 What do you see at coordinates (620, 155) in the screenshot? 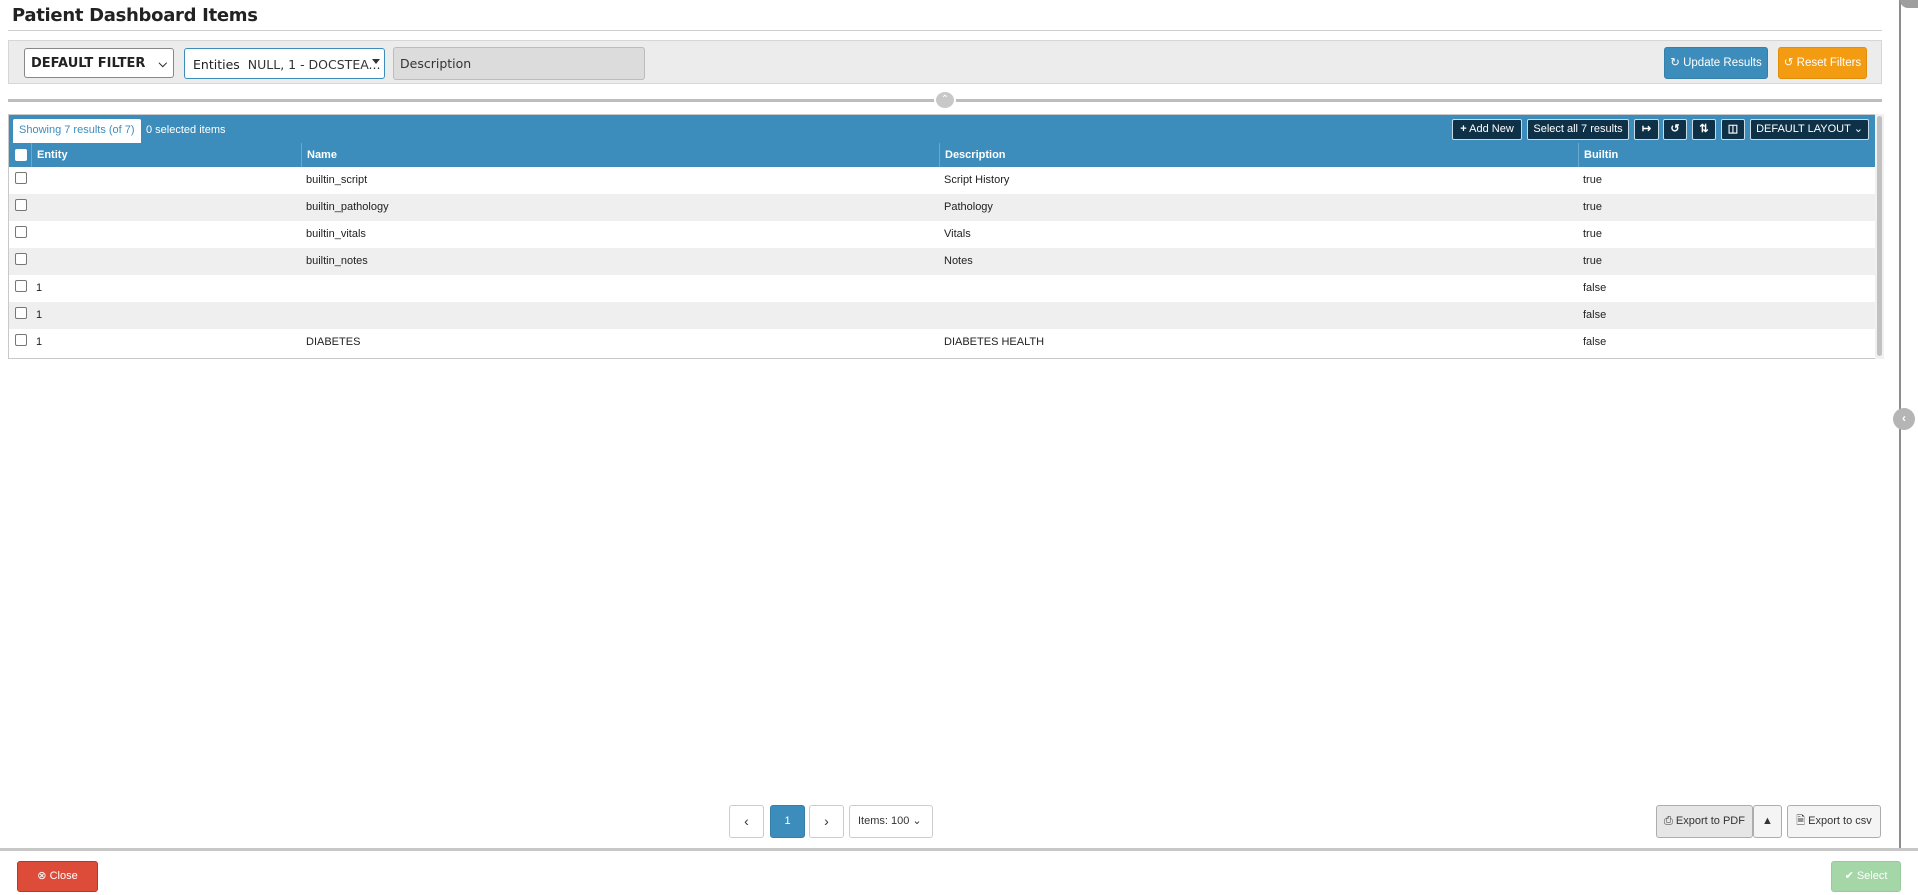
I see `column-header-name: Name` at bounding box center [620, 155].